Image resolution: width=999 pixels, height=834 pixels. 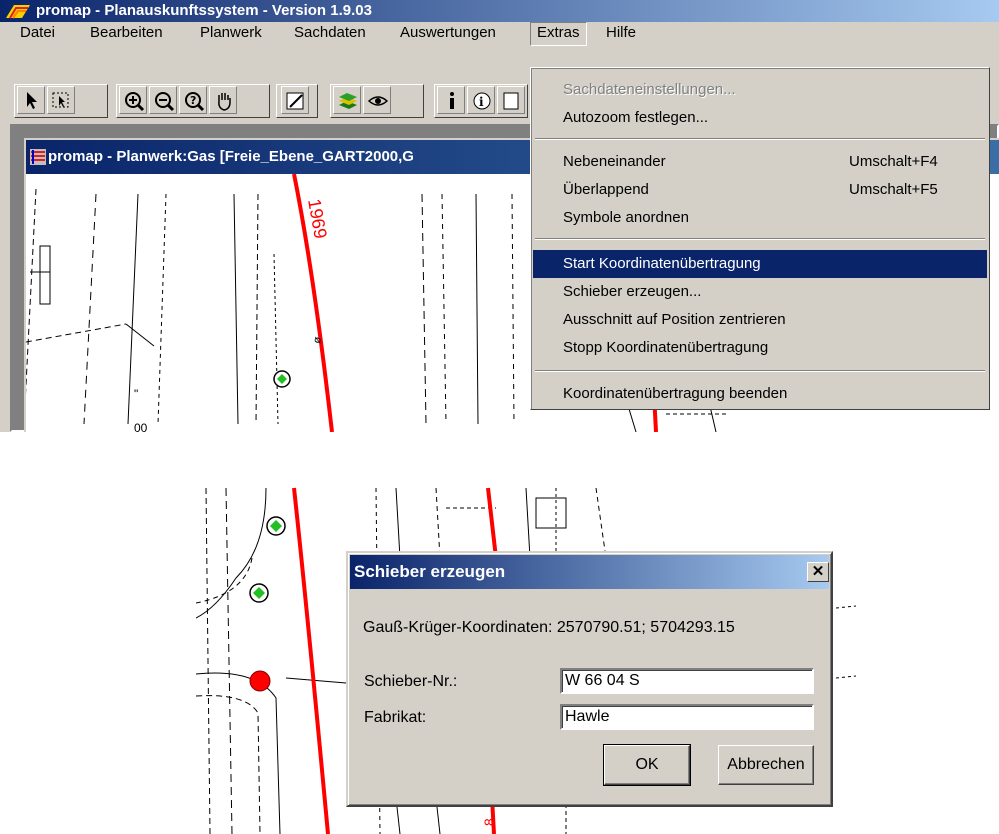 I want to click on select-arrow-icon, so click(x=31, y=100).